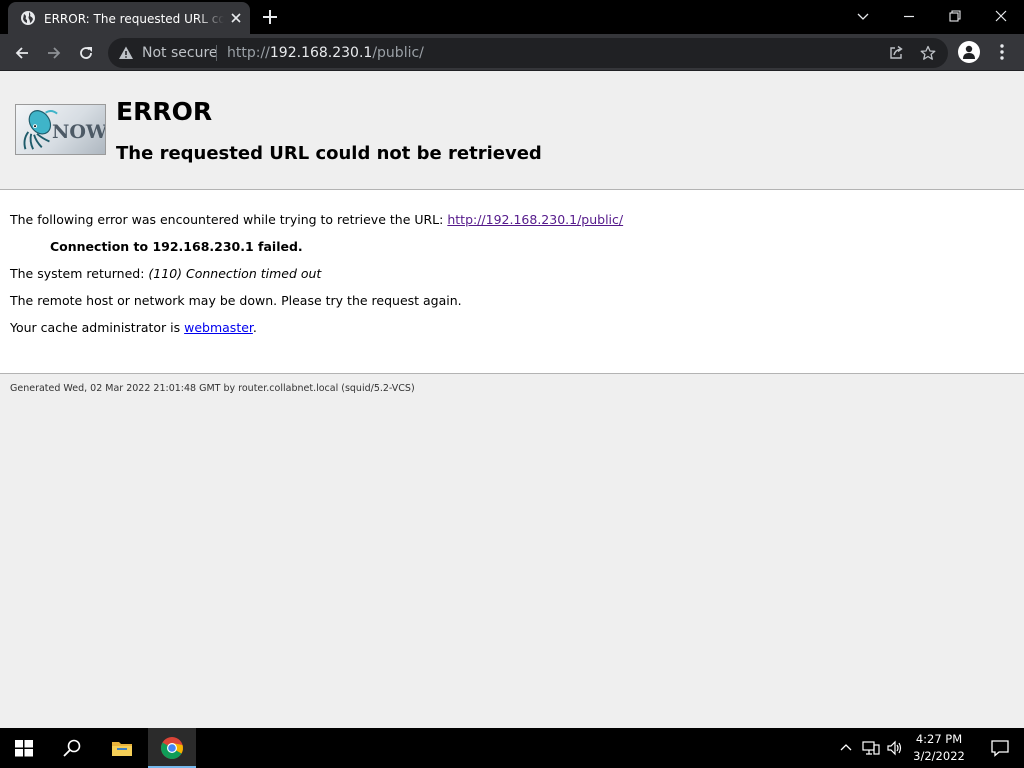 The width and height of the screenshot is (1024, 768). I want to click on cache-admin-line: Your cache administrator is webmaster., so click(133, 328).